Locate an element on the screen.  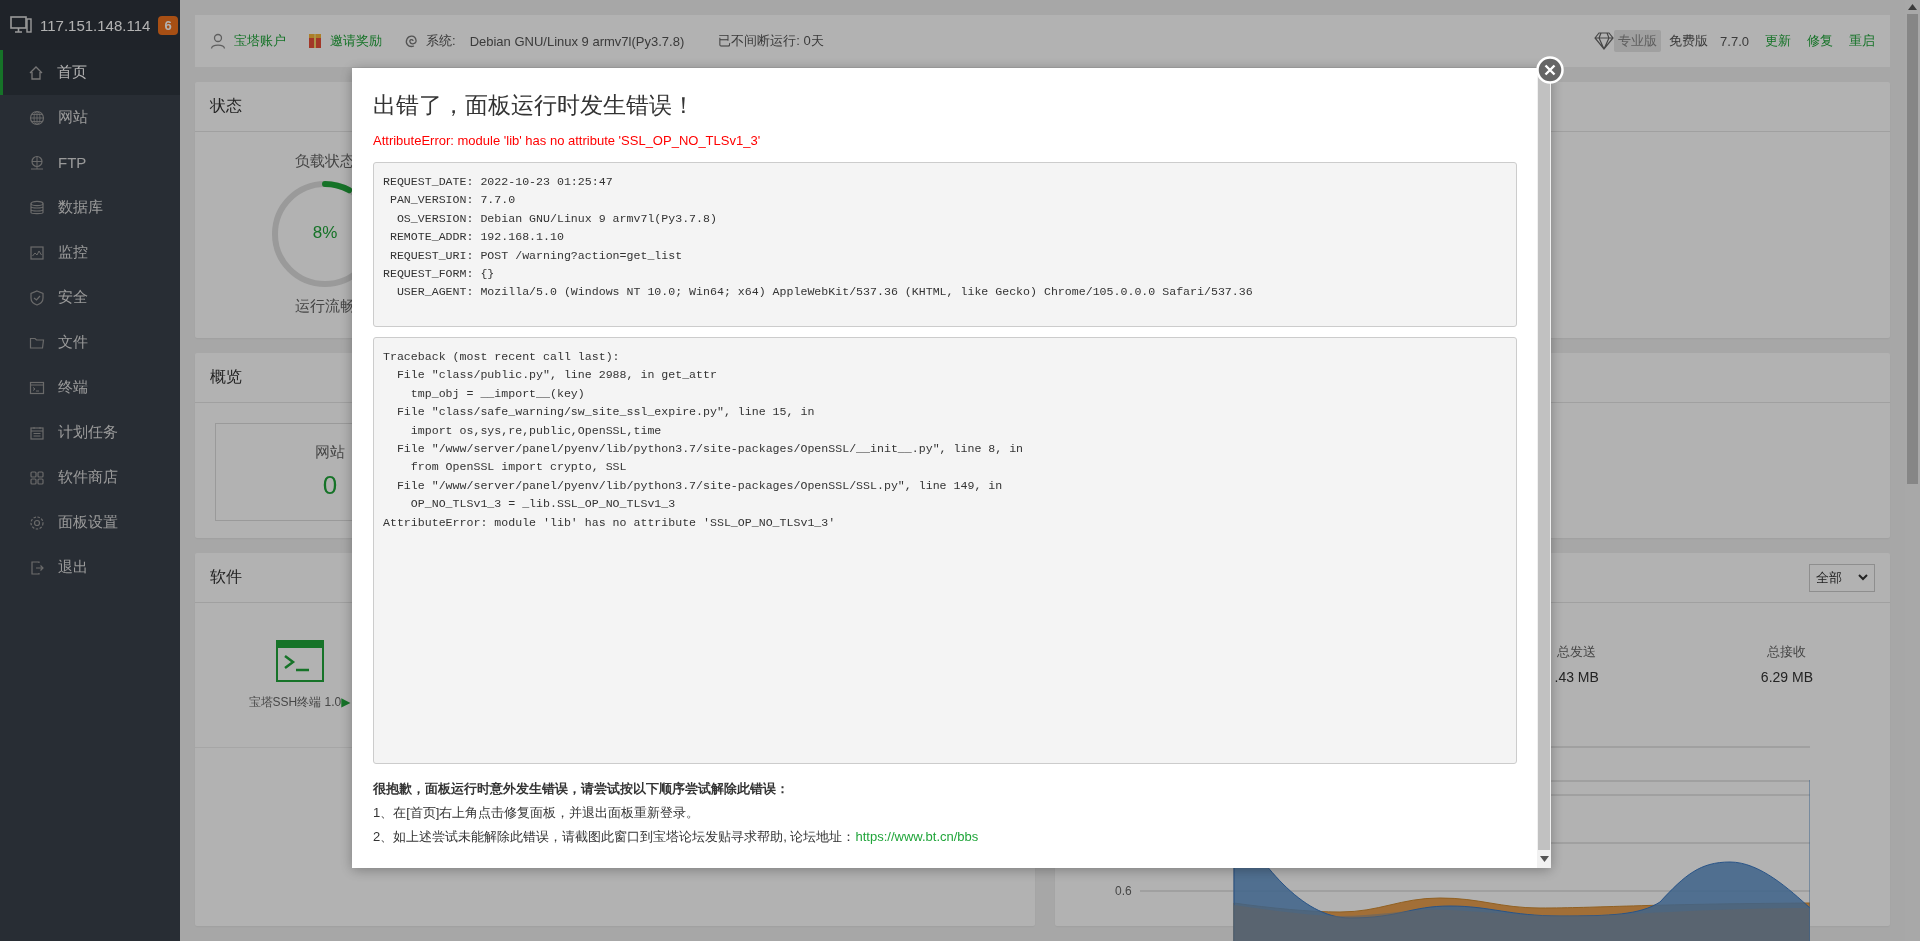
help-heading: 很抱歉，面板运行时意外发生错误，请尝试按以下顺序尝试解除此错误： is located at coordinates (581, 789).